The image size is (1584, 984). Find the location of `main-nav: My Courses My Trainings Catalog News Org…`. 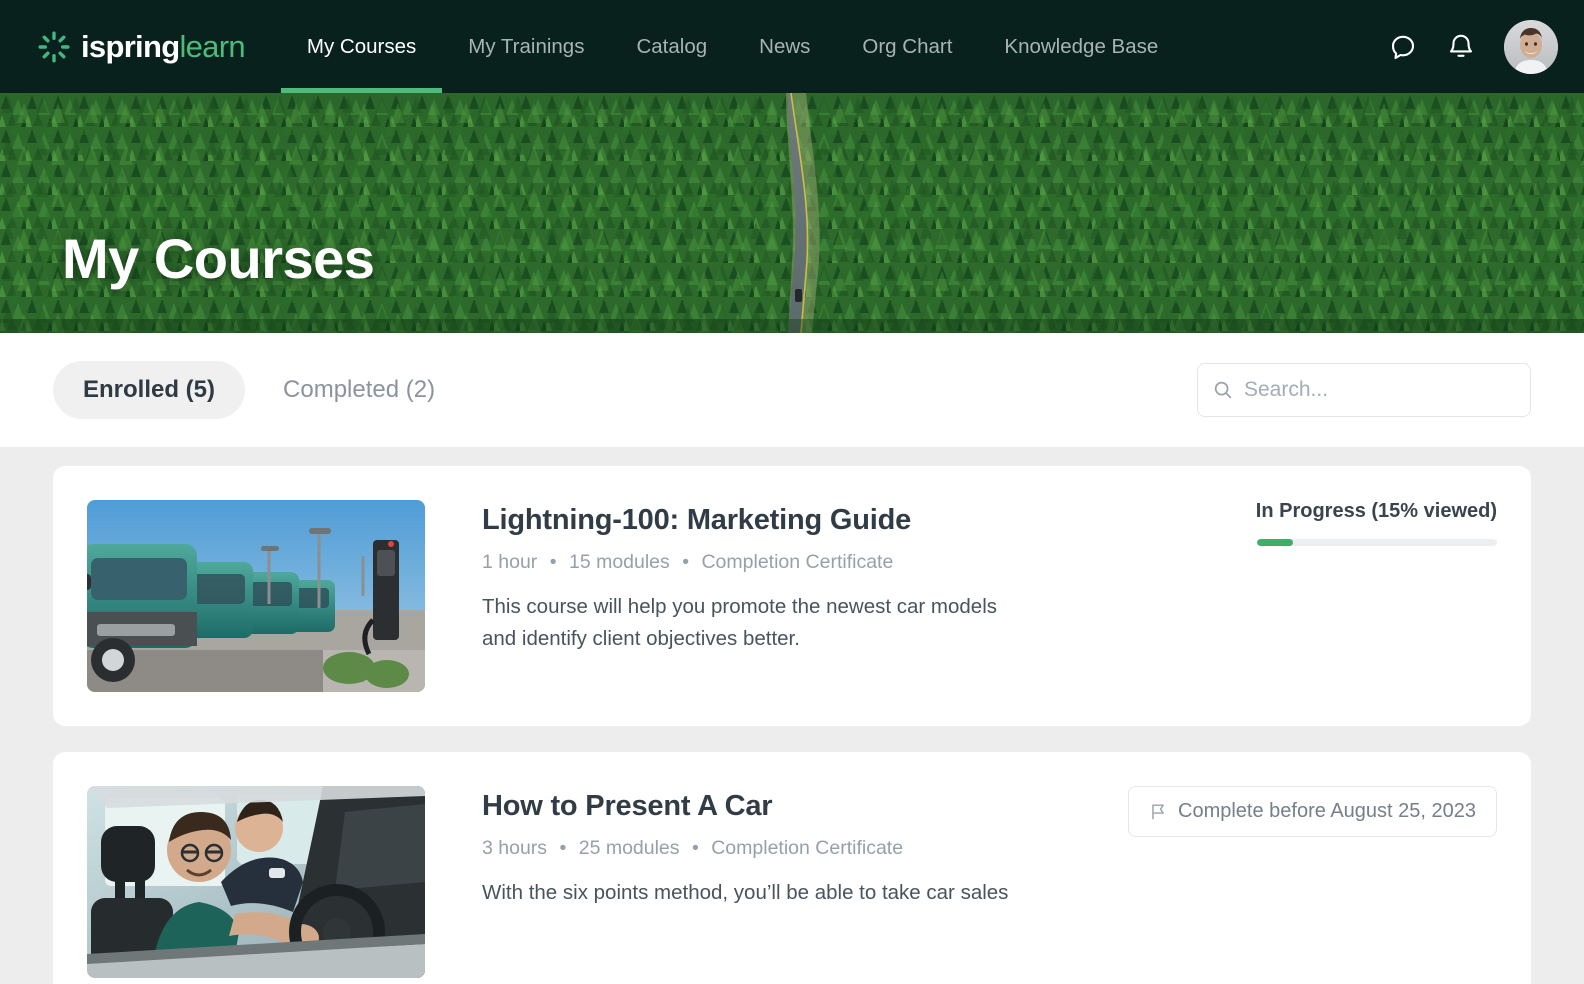

main-nav: My Courses My Trainings Catalog News Org… is located at coordinates (732, 46).